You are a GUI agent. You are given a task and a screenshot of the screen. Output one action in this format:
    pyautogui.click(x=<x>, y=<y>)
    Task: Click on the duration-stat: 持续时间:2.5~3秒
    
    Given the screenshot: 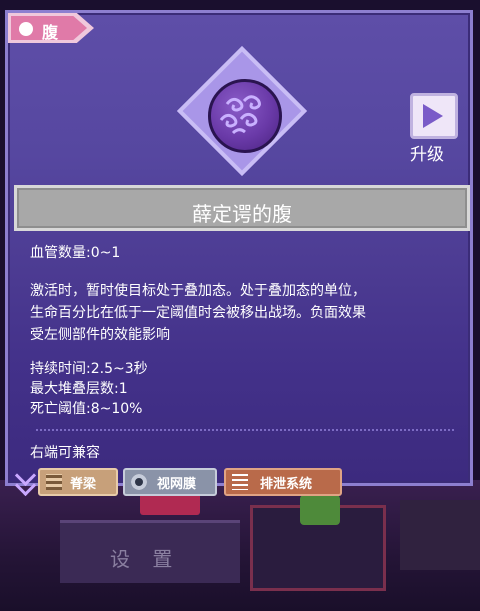 What is the action you would take?
    pyautogui.click(x=89, y=369)
    